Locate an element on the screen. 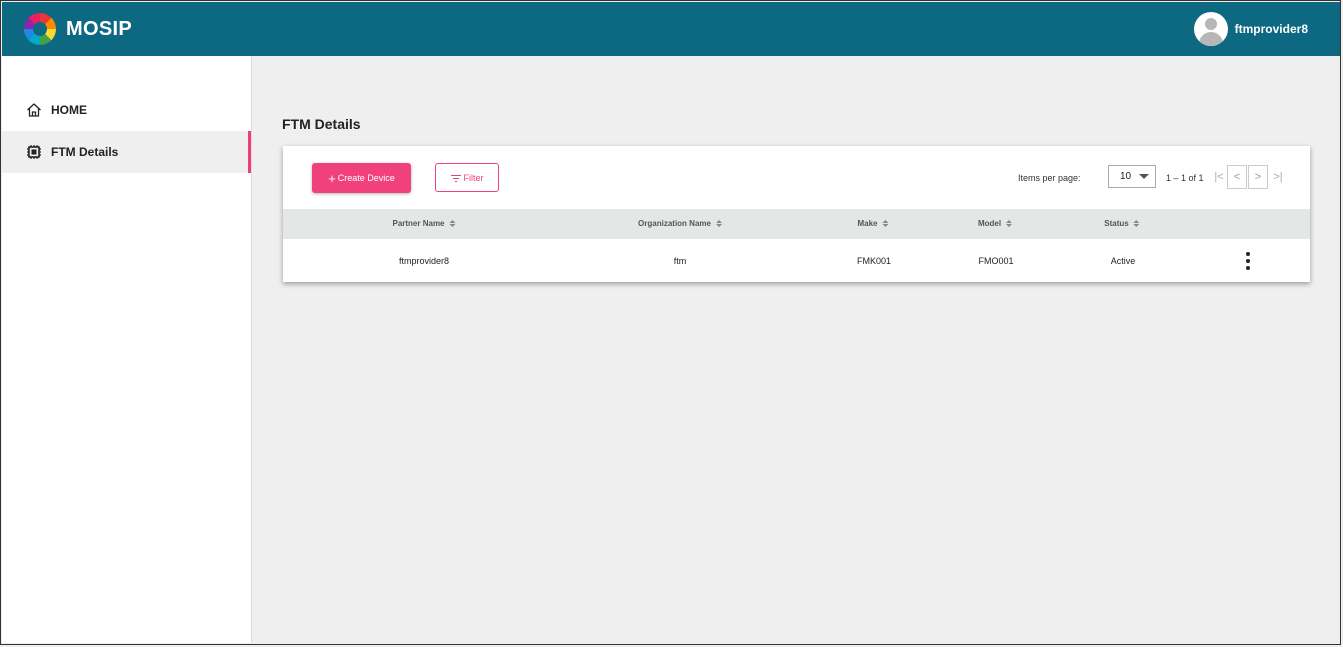 The width and height of the screenshot is (1343, 647). cell-make: FMK001 is located at coordinates (874, 261).